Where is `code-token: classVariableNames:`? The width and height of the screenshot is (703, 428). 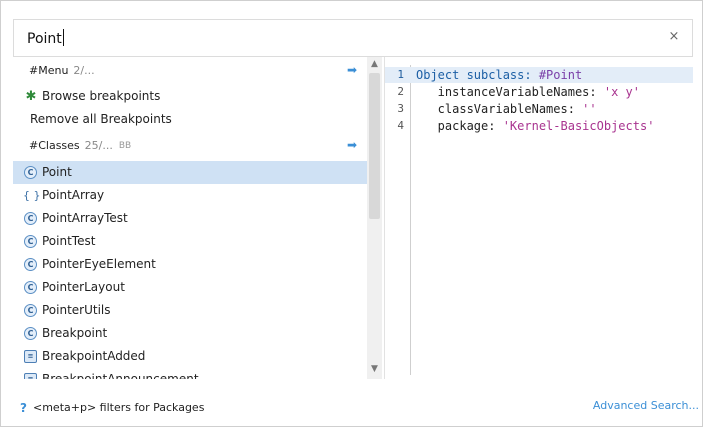
code-token: classVariableNames: is located at coordinates (499, 109).